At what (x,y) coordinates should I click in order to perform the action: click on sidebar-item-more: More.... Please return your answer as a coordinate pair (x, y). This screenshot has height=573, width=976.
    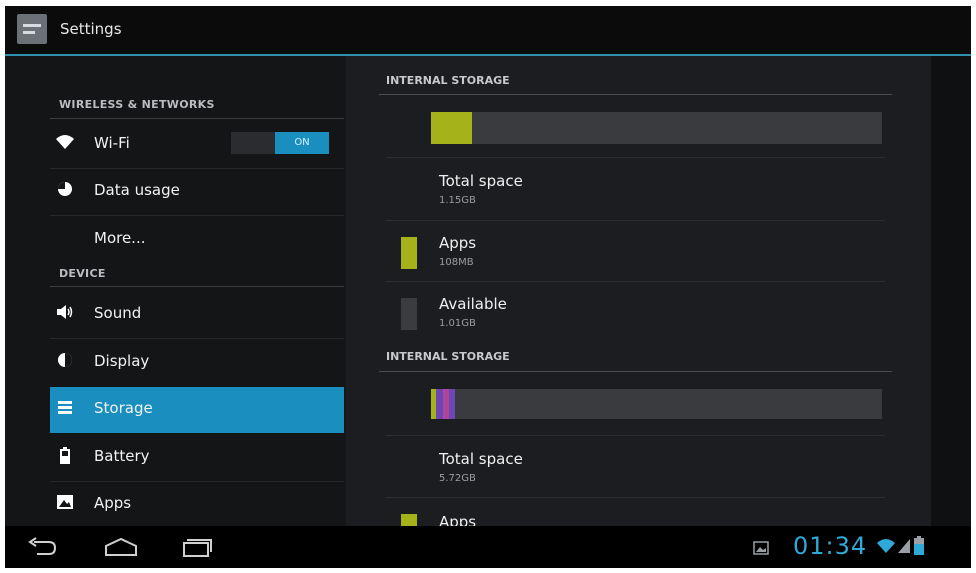
    Looking at the image, I should click on (197, 239).